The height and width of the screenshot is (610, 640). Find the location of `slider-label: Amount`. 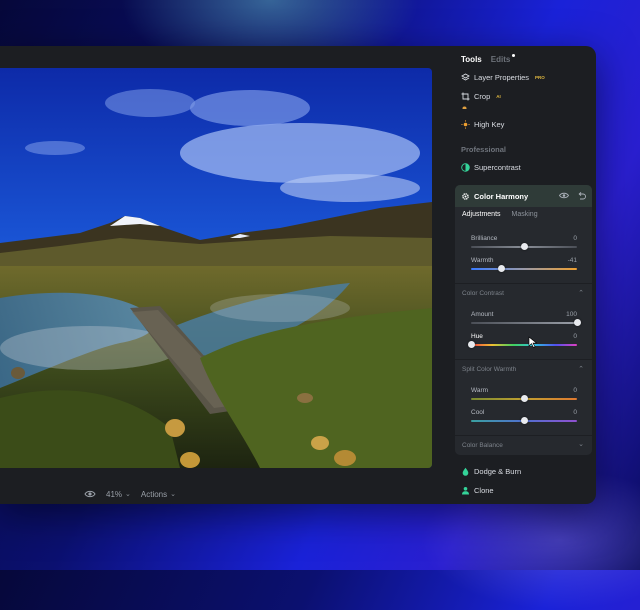

slider-label: Amount is located at coordinates (482, 314).